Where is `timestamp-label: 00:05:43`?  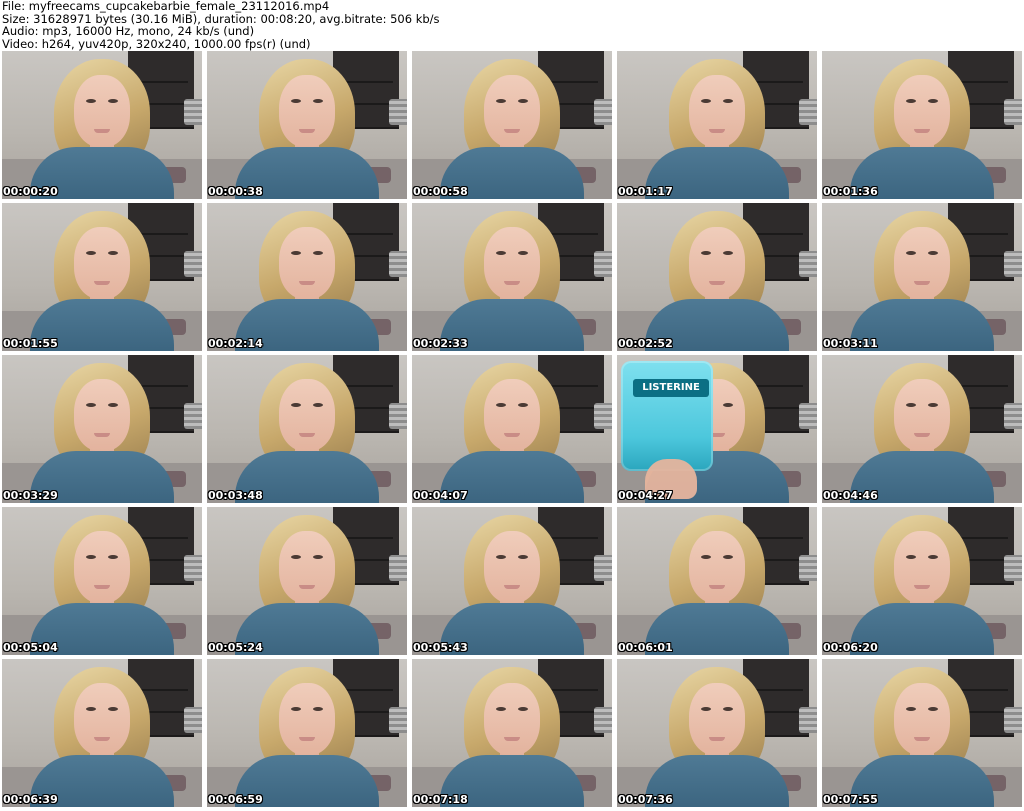 timestamp-label: 00:05:43 is located at coordinates (440, 647).